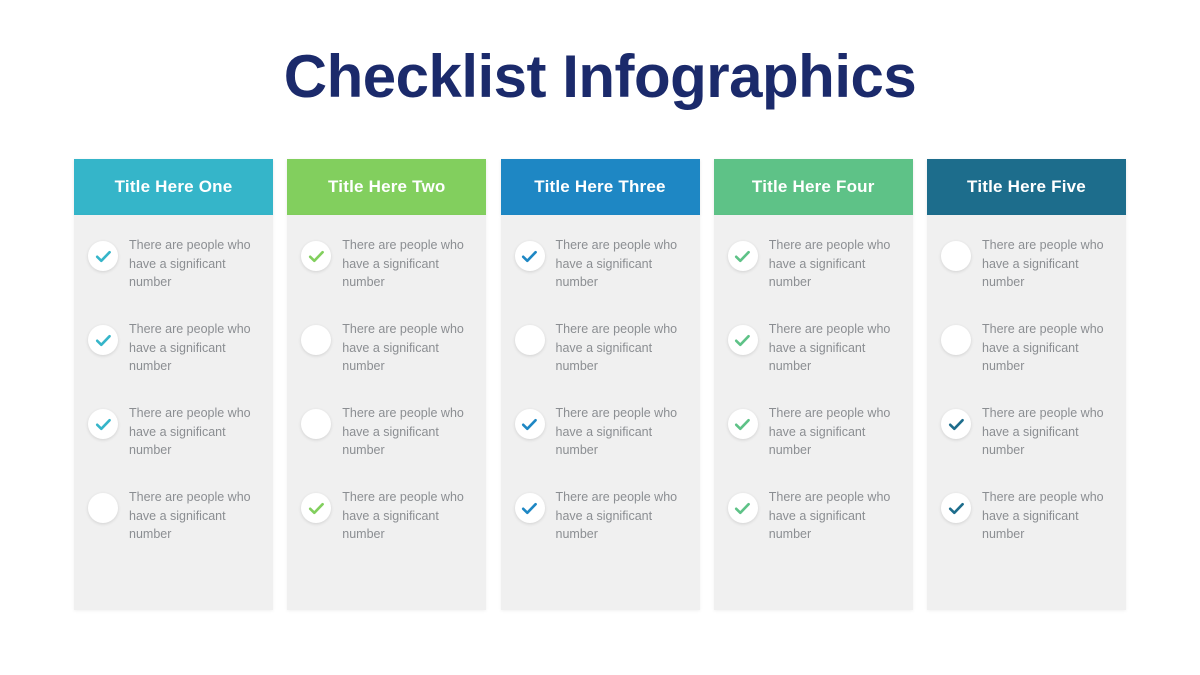 The image size is (1200, 675). What do you see at coordinates (1026, 187) in the screenshot?
I see `column-header: Title Here Five` at bounding box center [1026, 187].